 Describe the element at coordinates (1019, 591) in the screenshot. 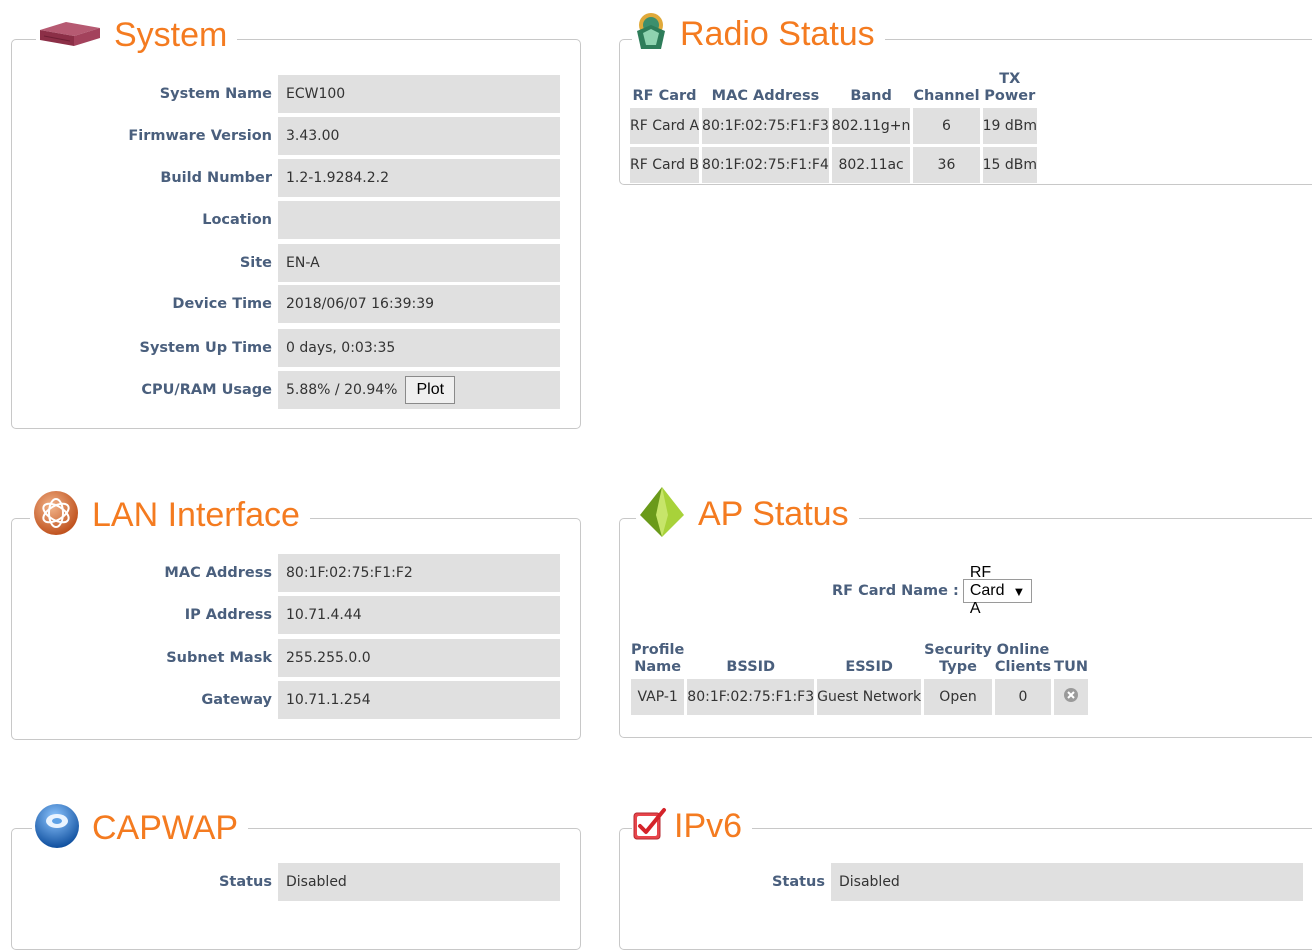

I see `chevron-down-icon: ▼` at that location.